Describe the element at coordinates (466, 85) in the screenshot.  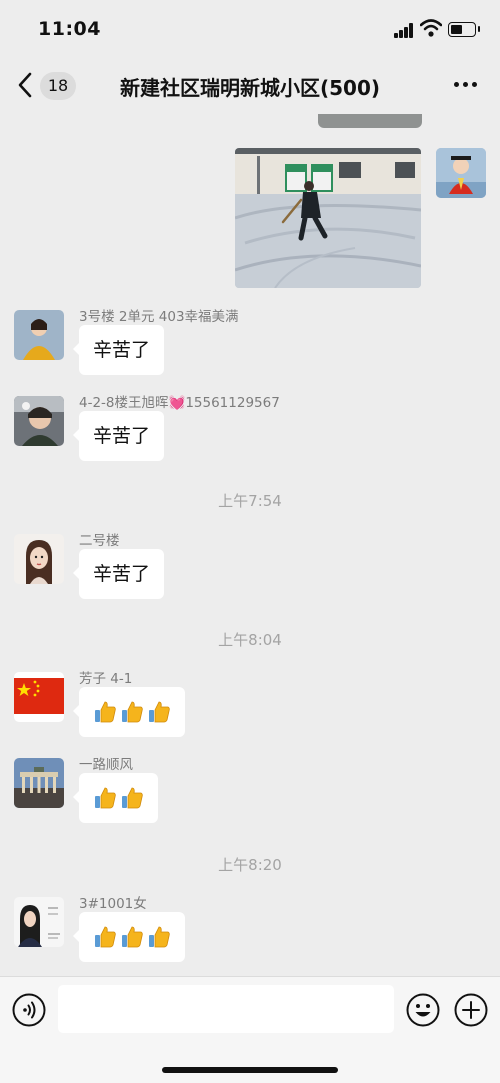
I see `more-options-icon` at that location.